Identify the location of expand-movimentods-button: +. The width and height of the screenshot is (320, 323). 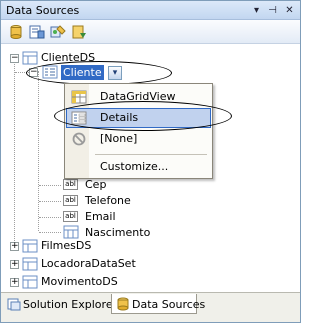
(14, 282).